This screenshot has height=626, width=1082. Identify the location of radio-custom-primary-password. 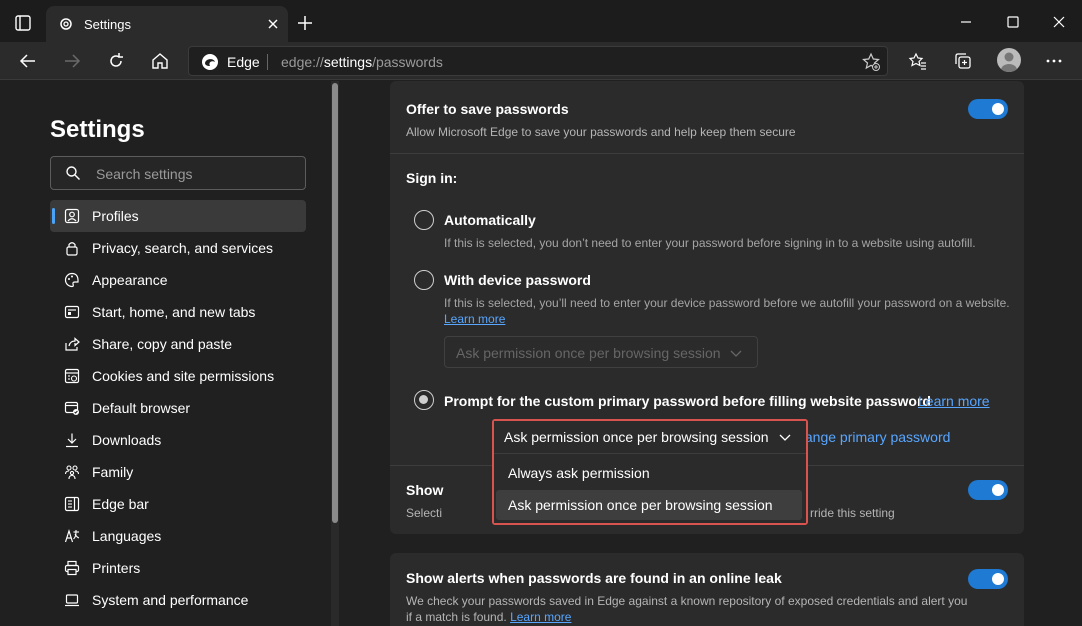
(424, 400).